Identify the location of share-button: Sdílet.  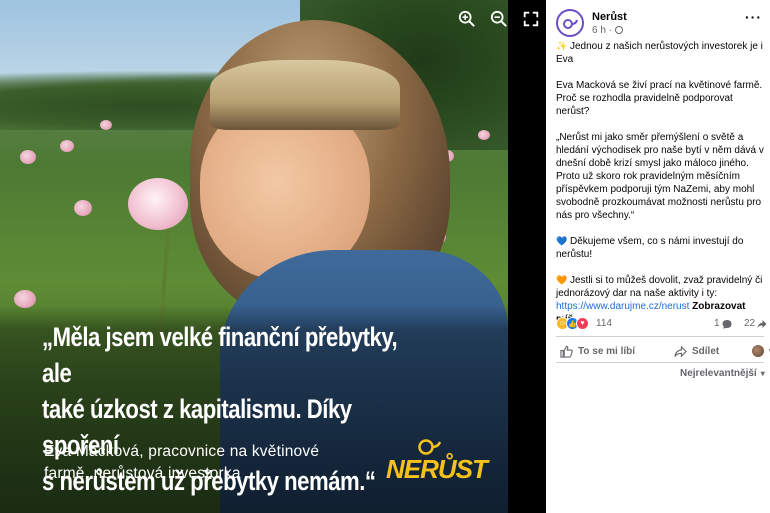
(696, 351).